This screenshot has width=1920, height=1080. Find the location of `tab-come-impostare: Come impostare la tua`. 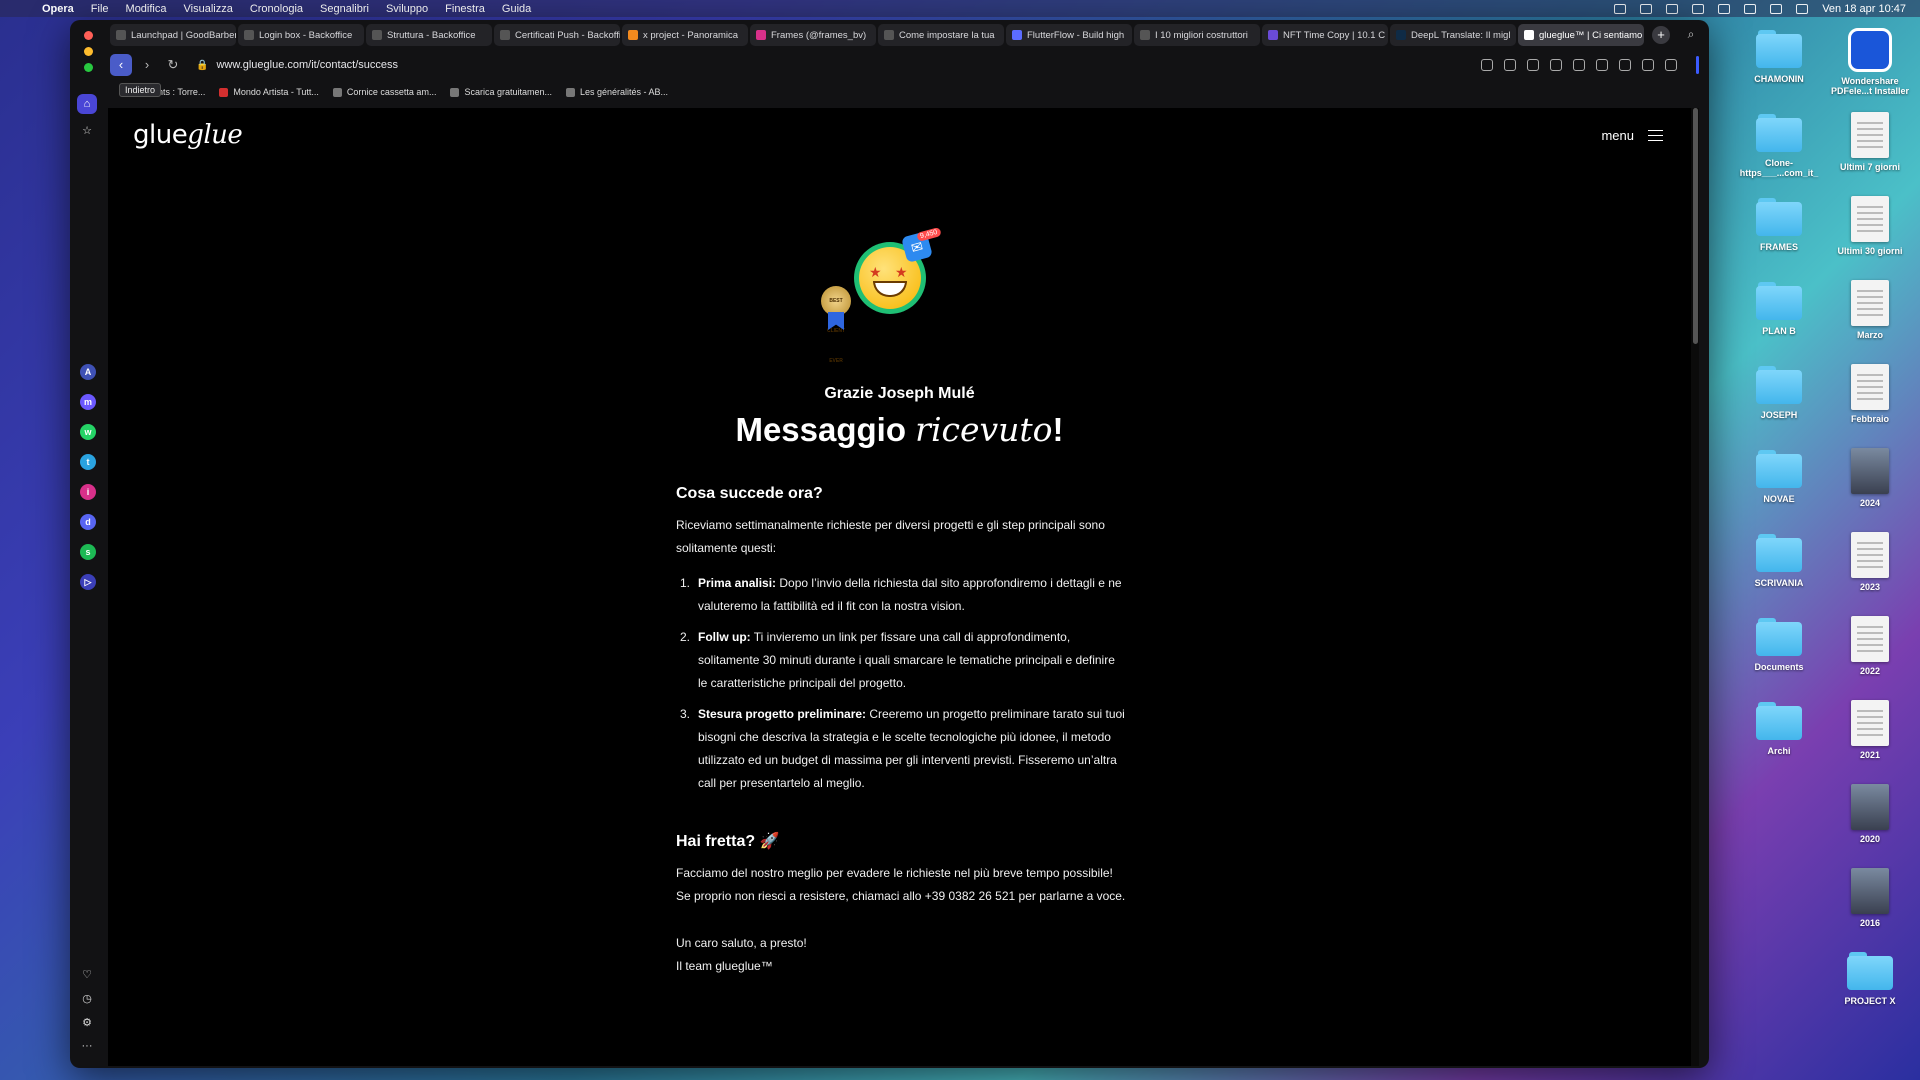

tab-come-impostare: Come impostare la tua is located at coordinates (941, 35).